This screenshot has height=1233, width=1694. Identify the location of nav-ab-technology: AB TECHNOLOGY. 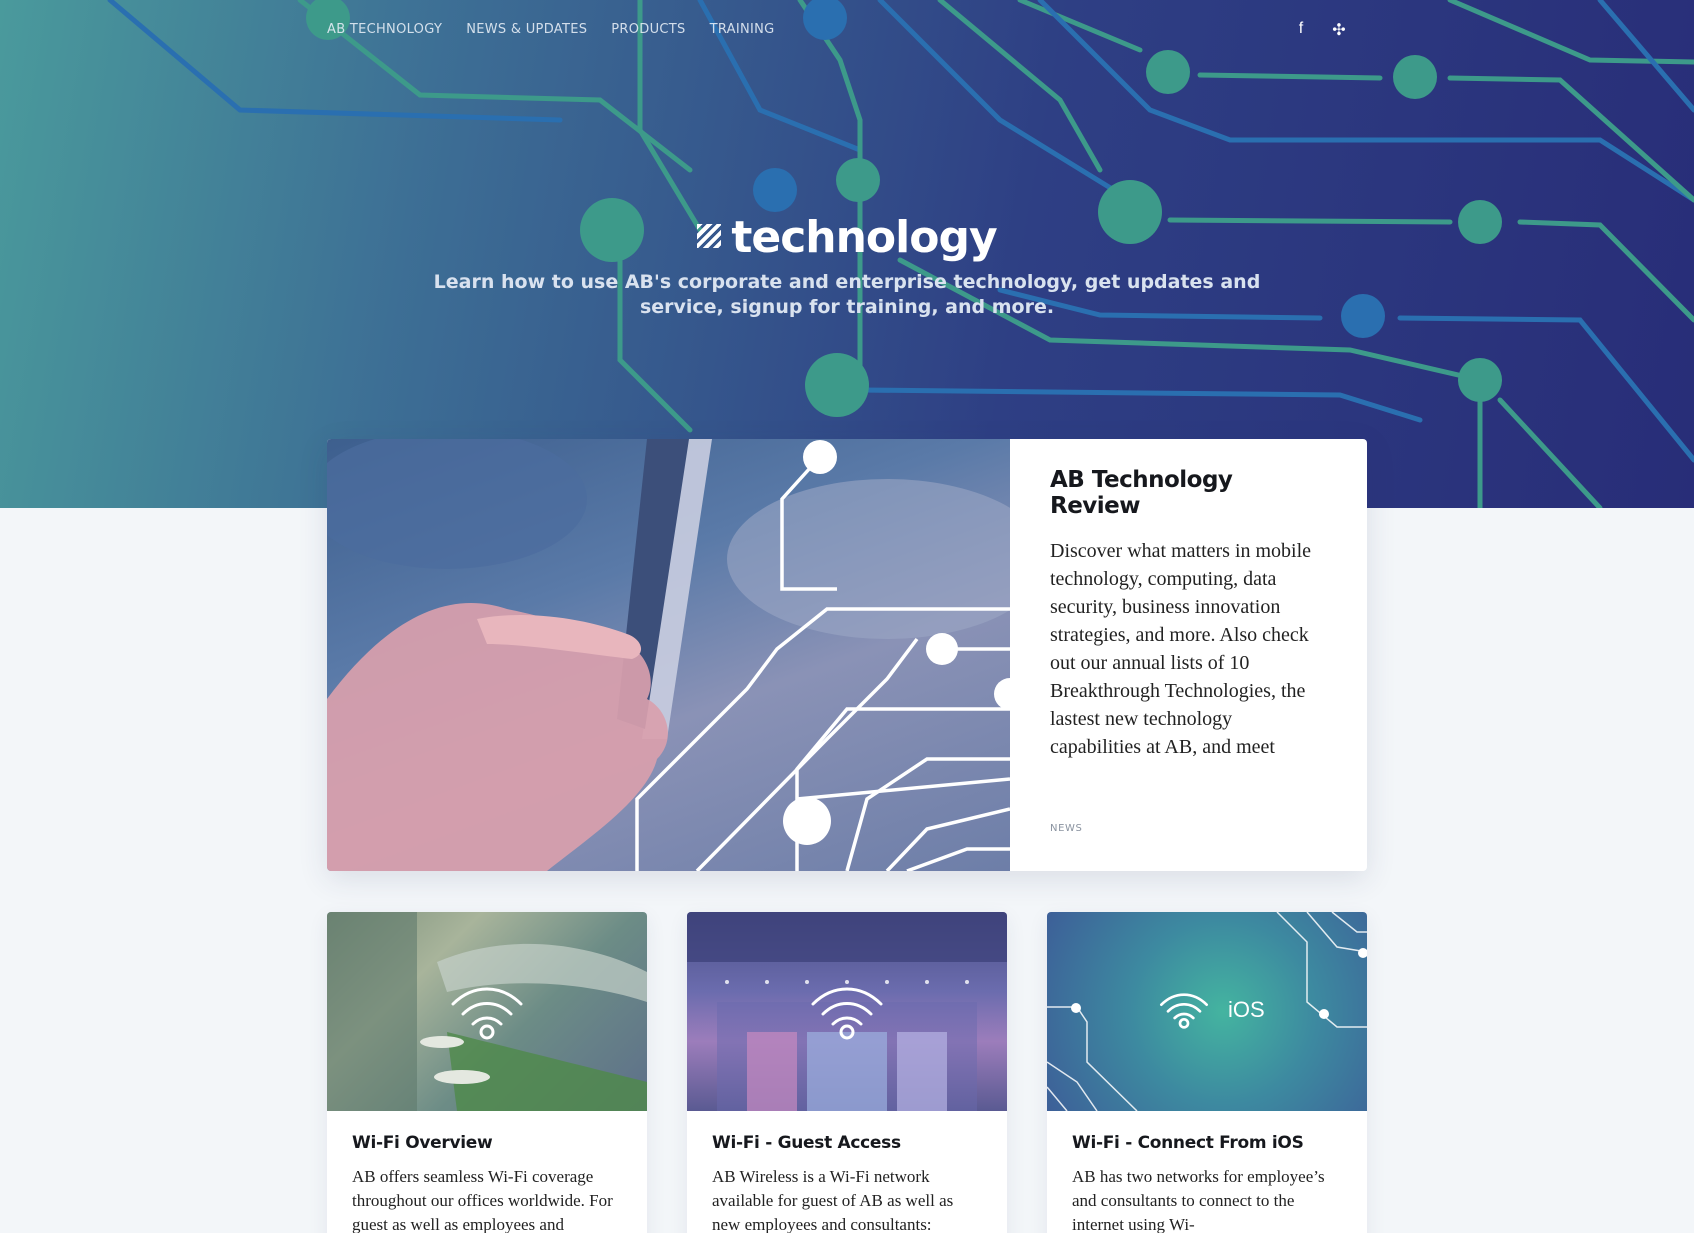
(384, 29).